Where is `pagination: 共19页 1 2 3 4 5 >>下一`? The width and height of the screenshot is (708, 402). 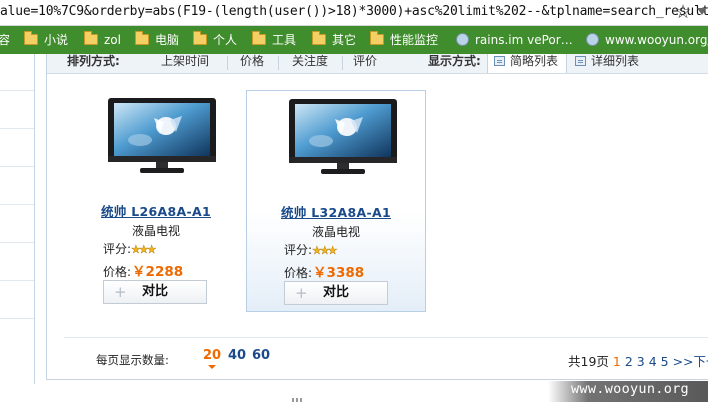 pagination: 共19页 1 2 3 4 5 >>下一 is located at coordinates (638, 360).